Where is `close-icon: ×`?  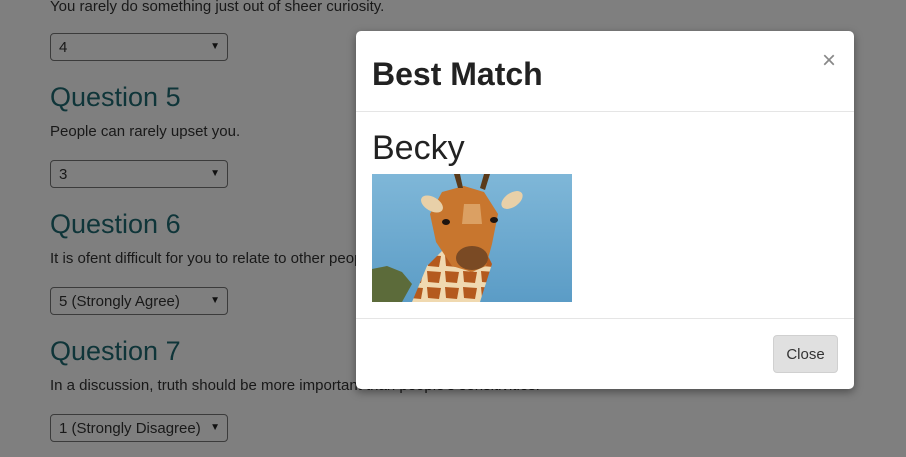
close-icon: × is located at coordinates (829, 61).